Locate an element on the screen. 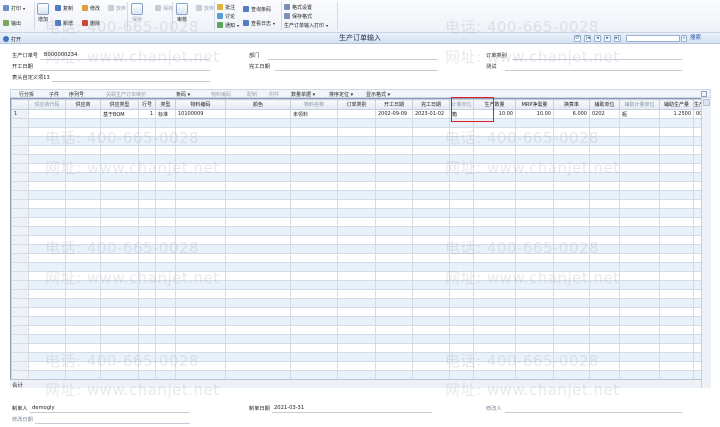  notify-button: 通知 ▾ is located at coordinates (228, 25).